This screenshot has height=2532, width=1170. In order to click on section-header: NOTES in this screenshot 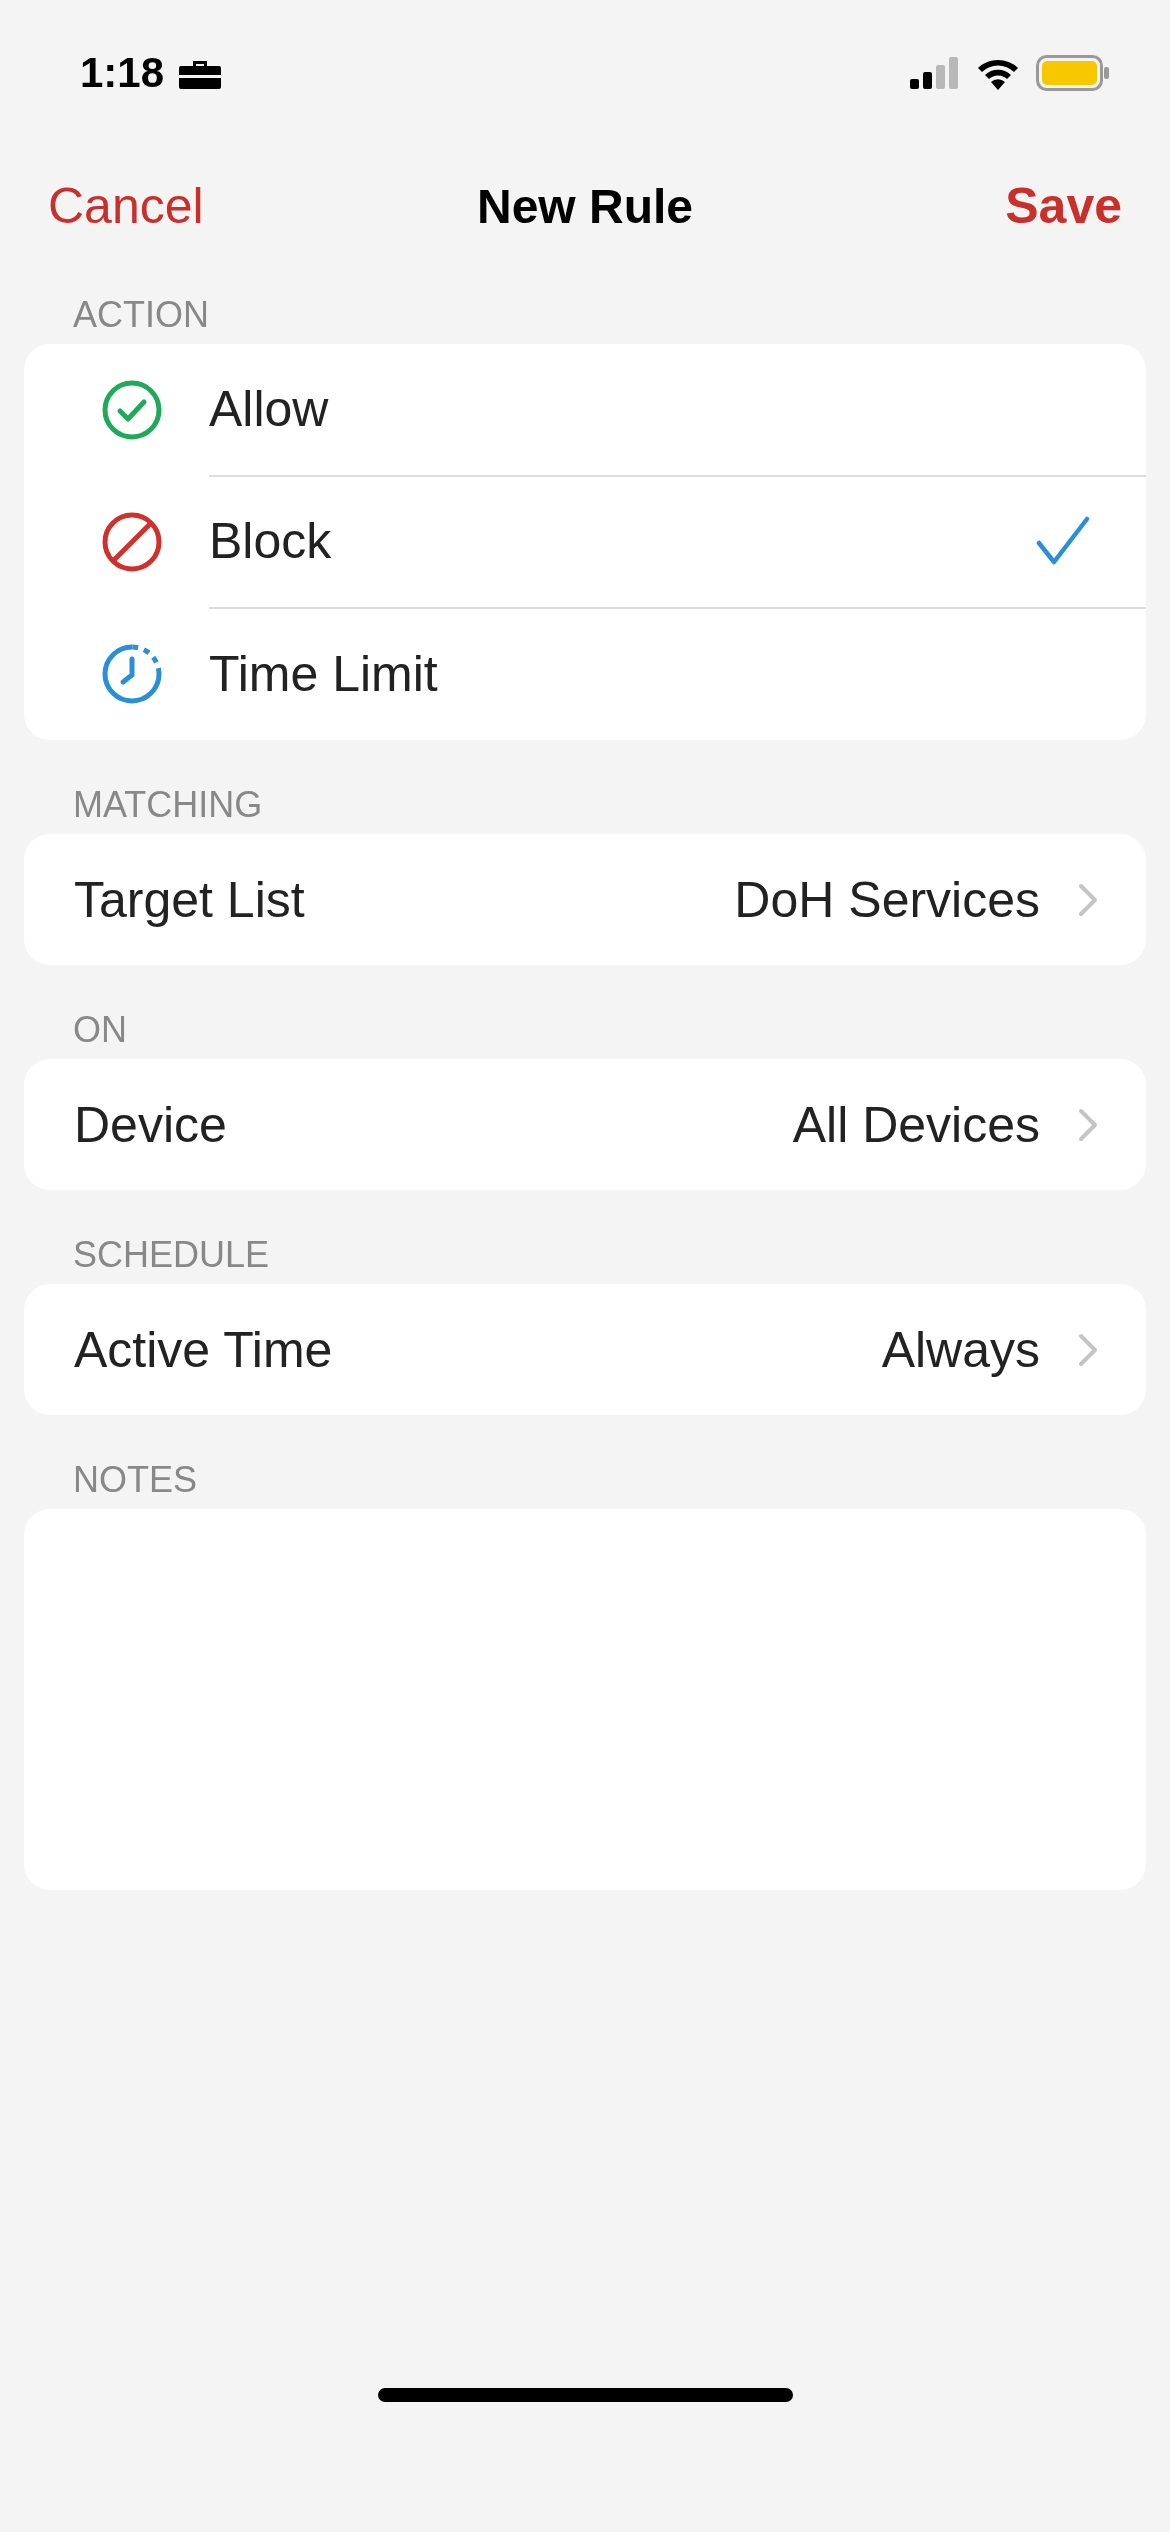, I will do `click(135, 1480)`.